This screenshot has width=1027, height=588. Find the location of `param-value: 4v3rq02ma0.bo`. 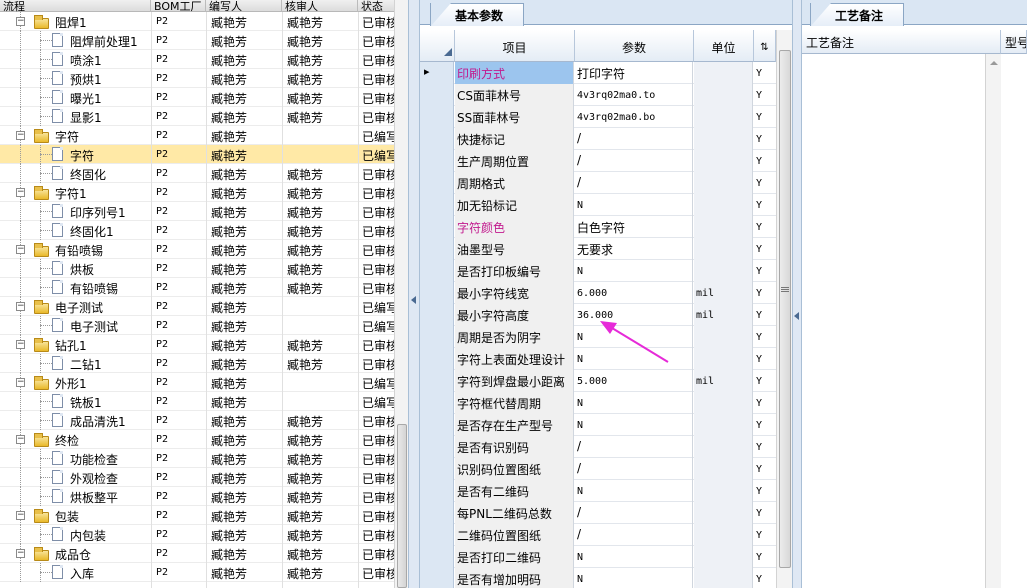

param-value: 4v3rq02ma0.bo is located at coordinates (634, 117).